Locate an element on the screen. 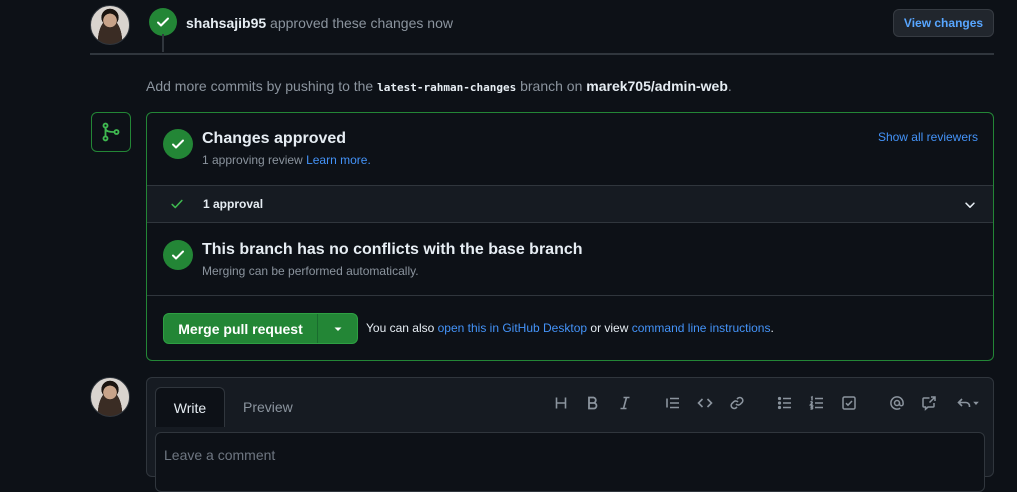 The image size is (1017, 492). learn-more-link: Learn more. is located at coordinates (338, 160).